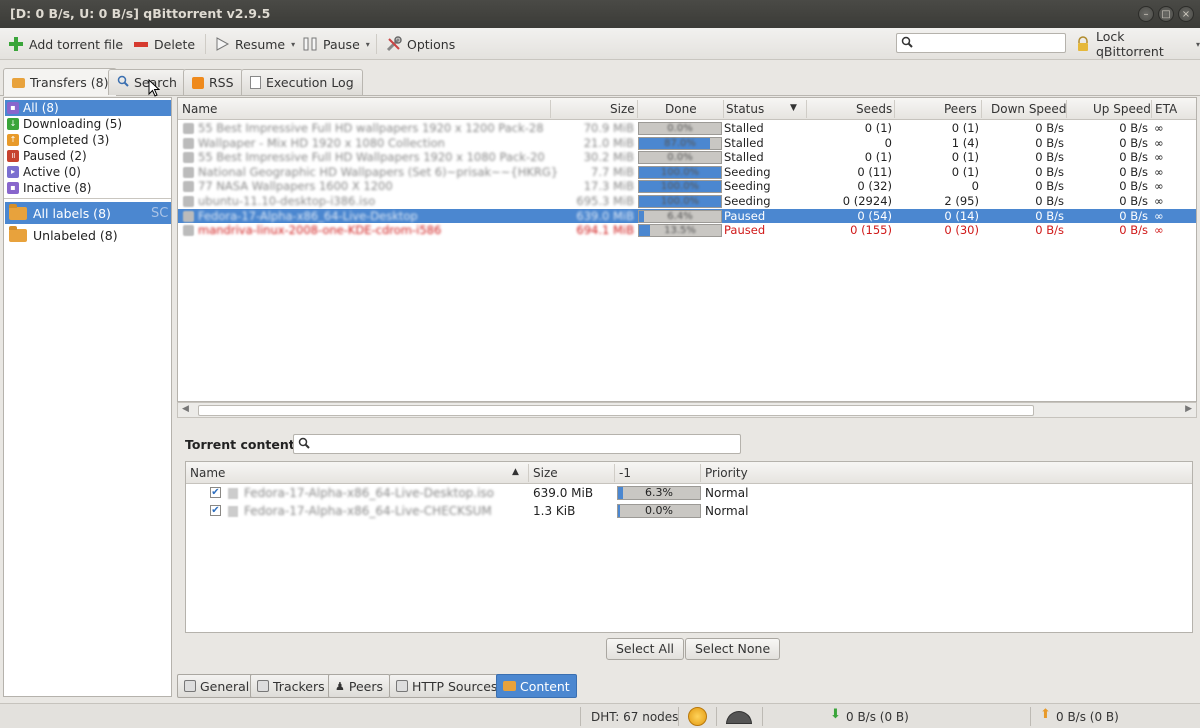 This screenshot has width=1200, height=728. Describe the element at coordinates (645, 649) in the screenshot. I see `select-all-button: Select All` at that location.